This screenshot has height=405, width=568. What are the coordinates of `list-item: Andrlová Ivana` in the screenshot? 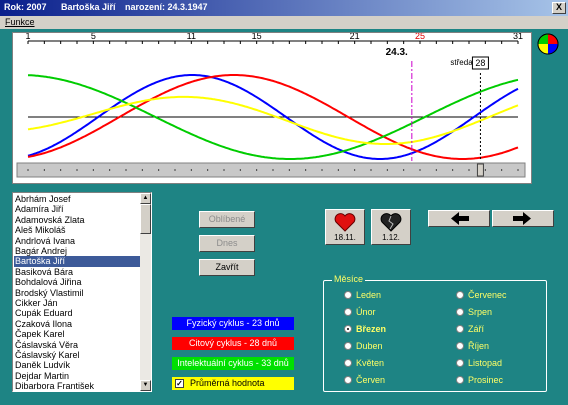 It's located at (77, 241).